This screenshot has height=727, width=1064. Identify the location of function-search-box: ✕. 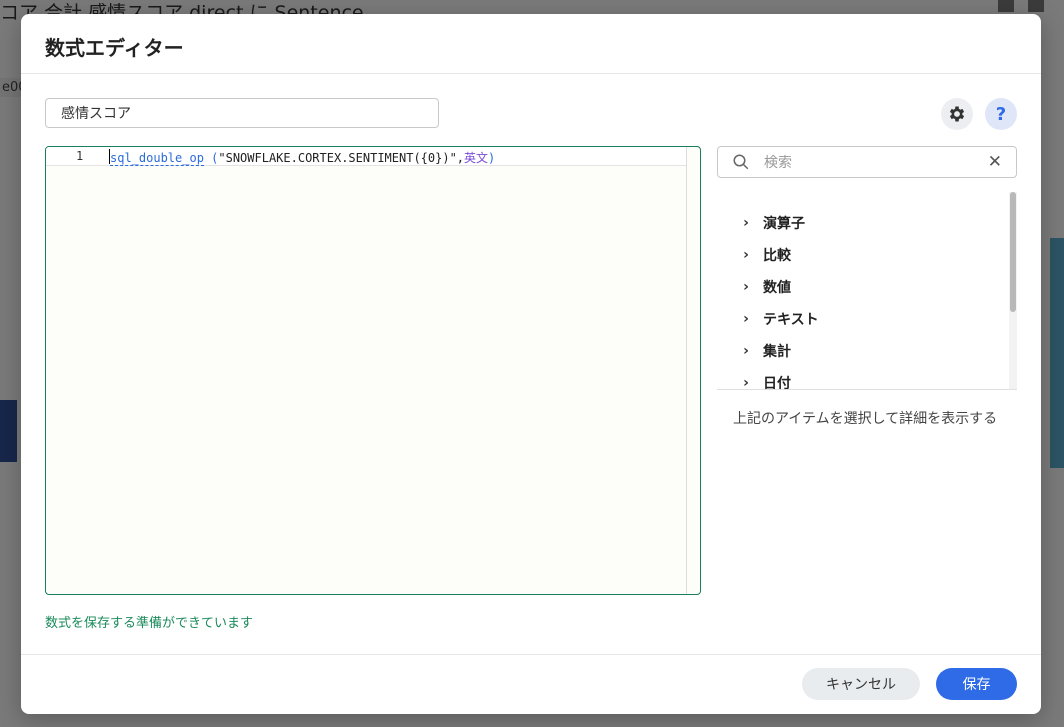
(867, 162).